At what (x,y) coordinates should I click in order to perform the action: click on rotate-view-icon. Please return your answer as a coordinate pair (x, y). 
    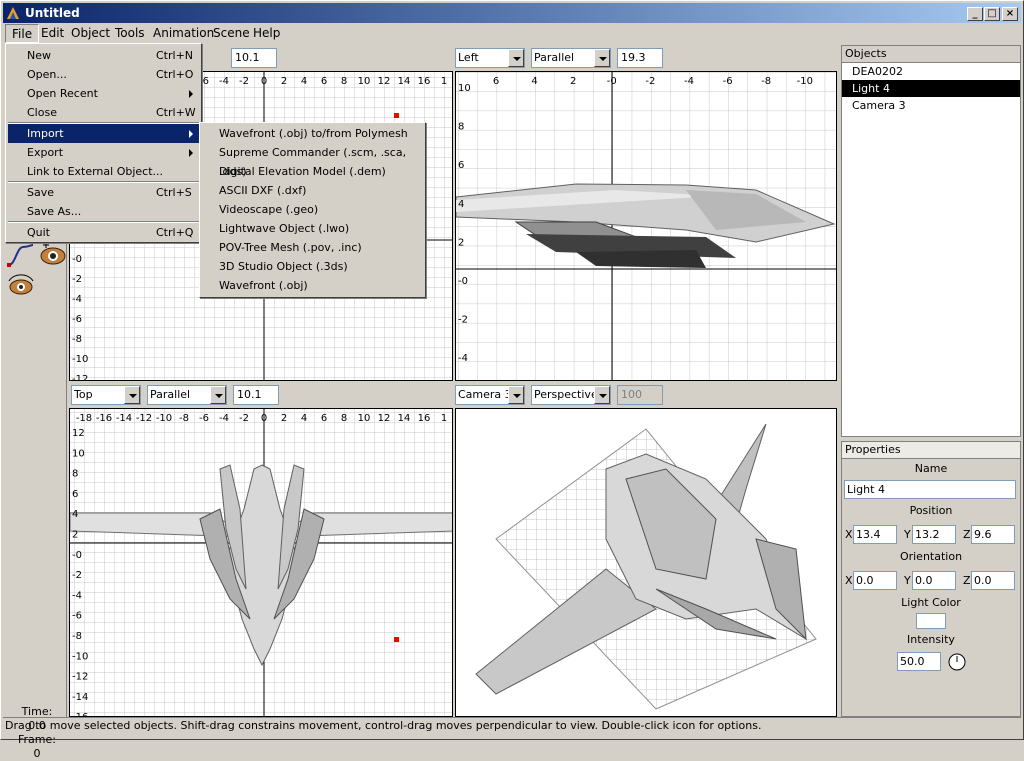
    Looking at the image, I should click on (21, 285).